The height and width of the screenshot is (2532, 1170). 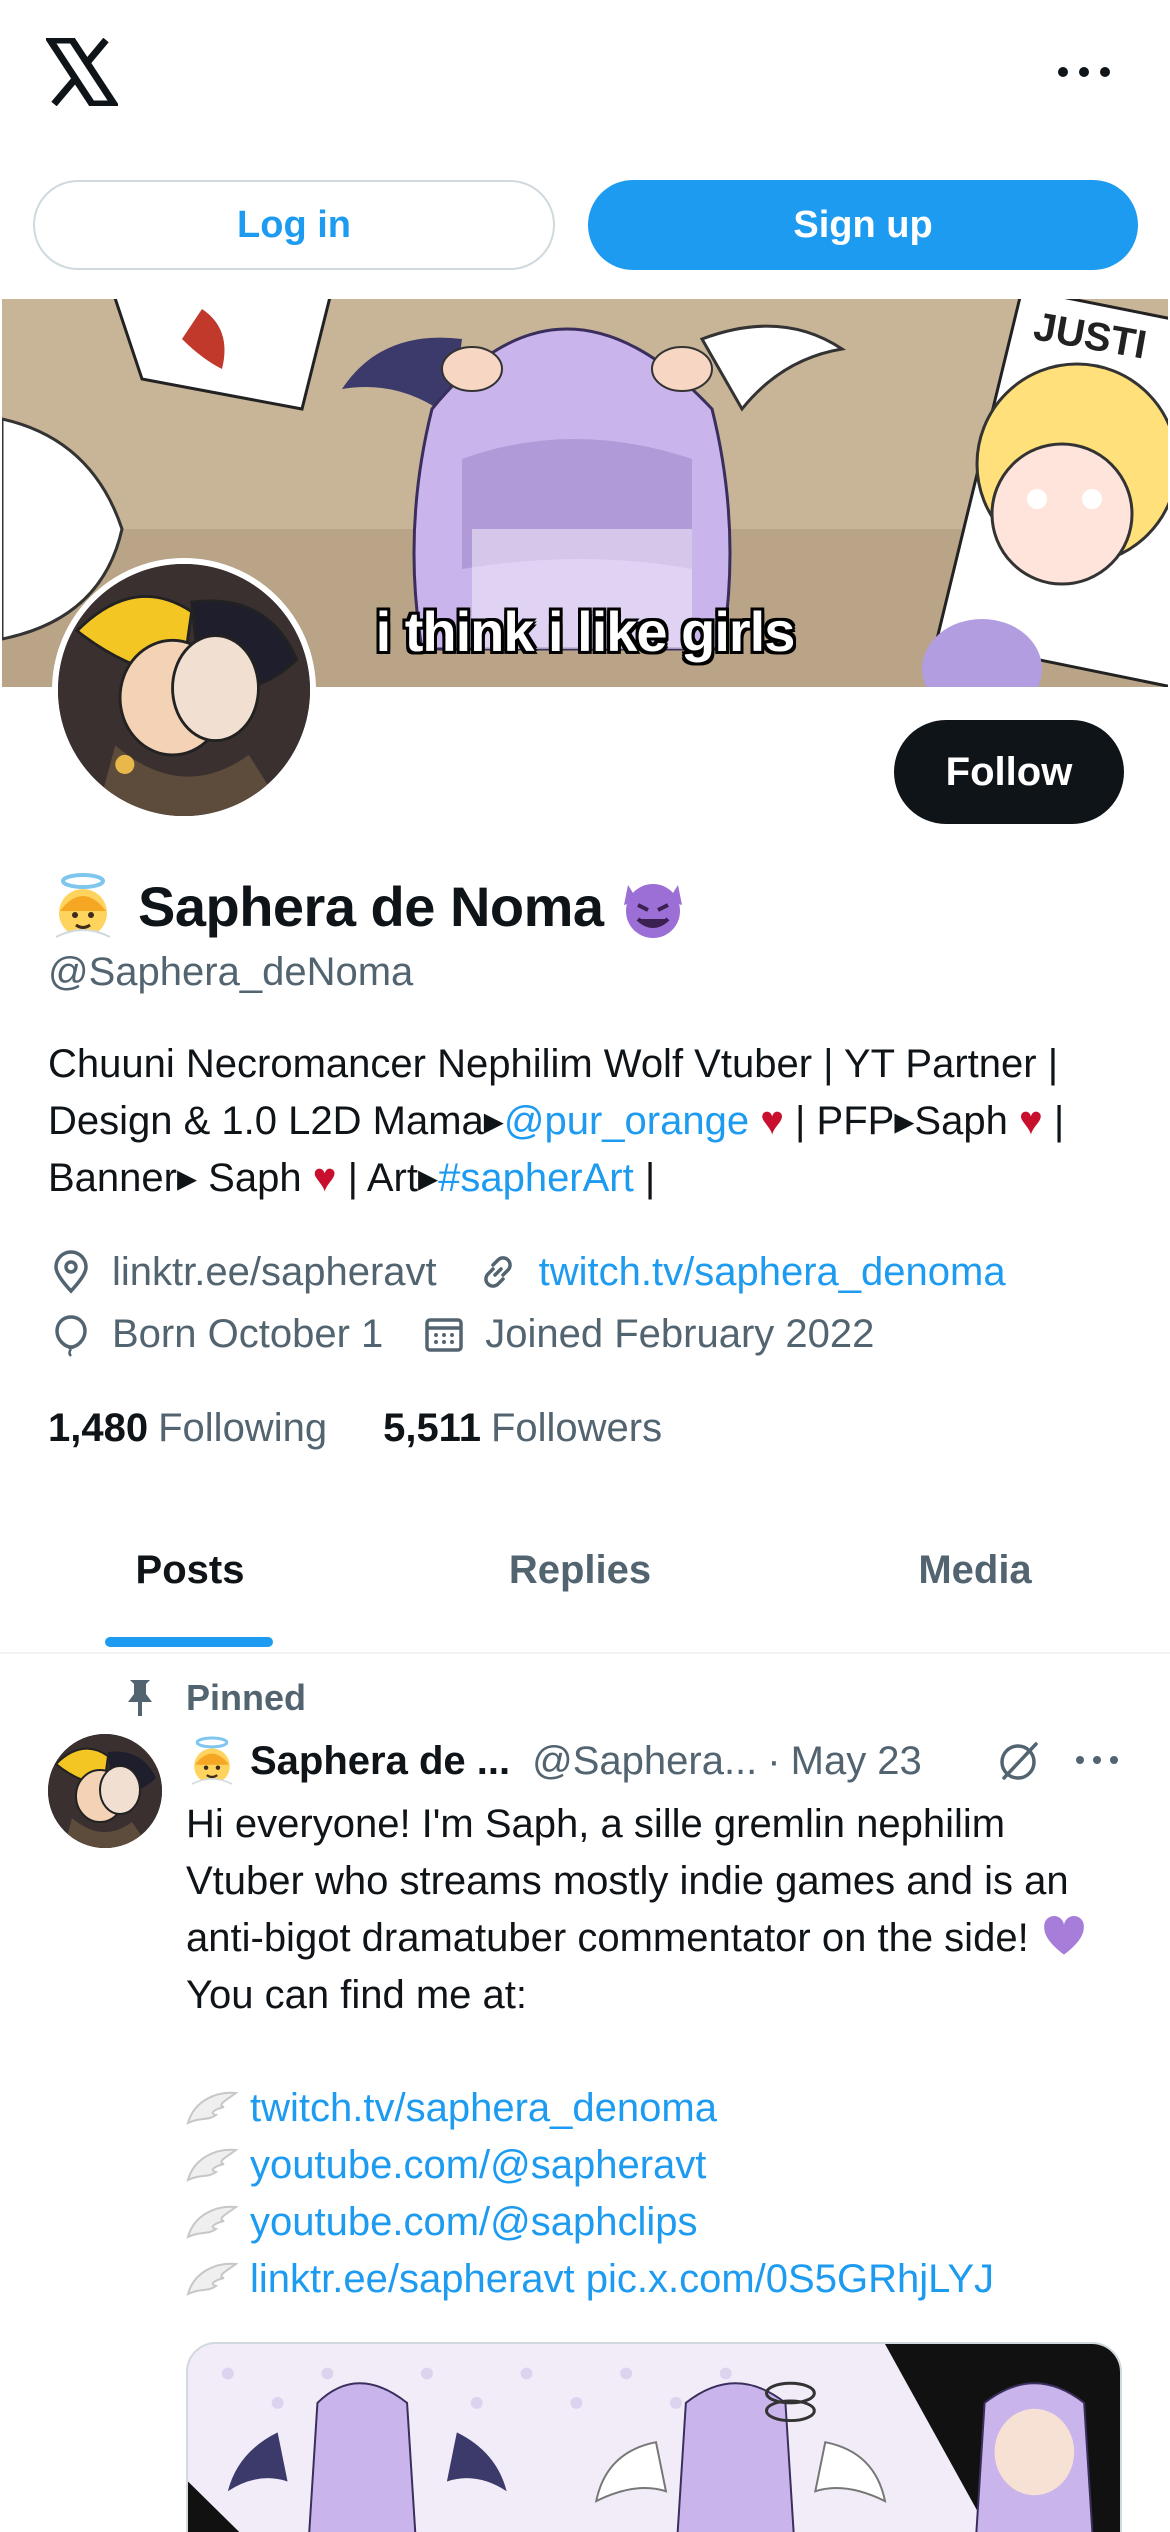 What do you see at coordinates (274, 1271) in the screenshot?
I see `profile-location: linktr.ee/sapheravt` at bounding box center [274, 1271].